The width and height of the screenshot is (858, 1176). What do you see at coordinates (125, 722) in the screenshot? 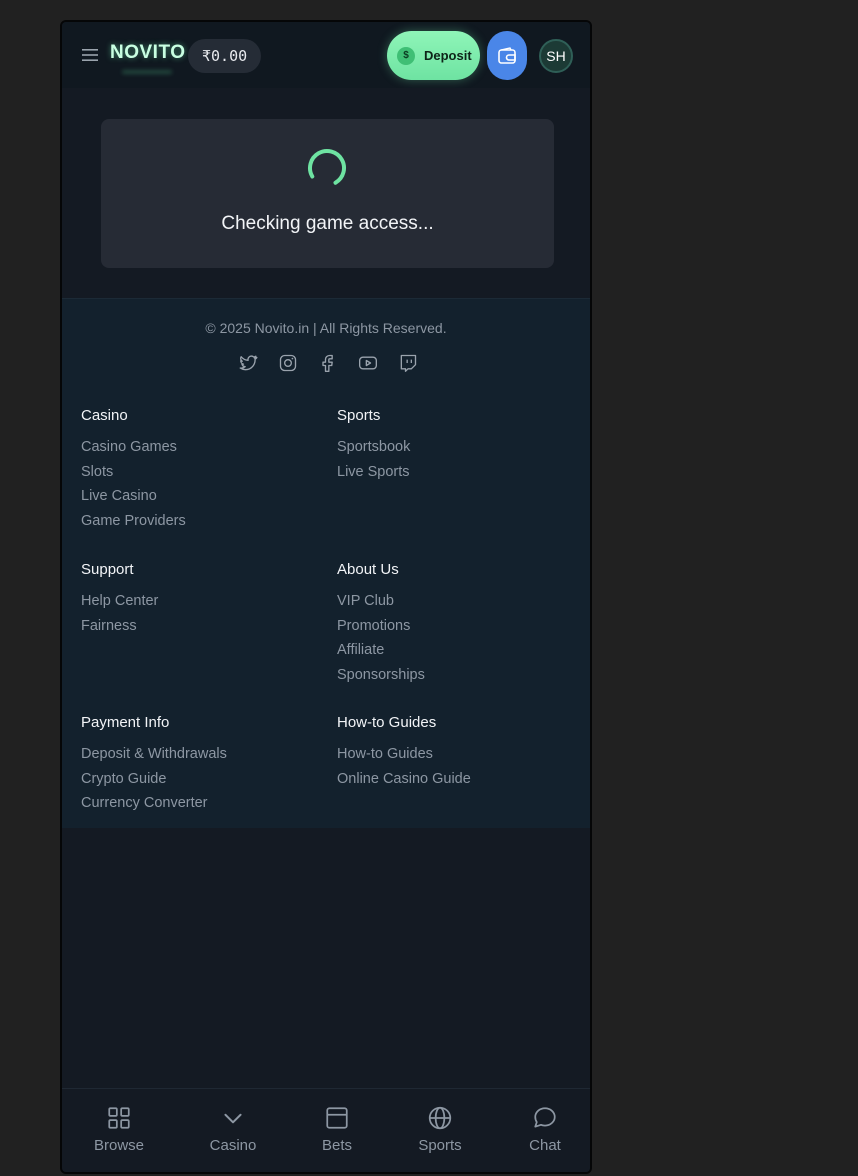
I see `footer-heading: Payment Info` at bounding box center [125, 722].